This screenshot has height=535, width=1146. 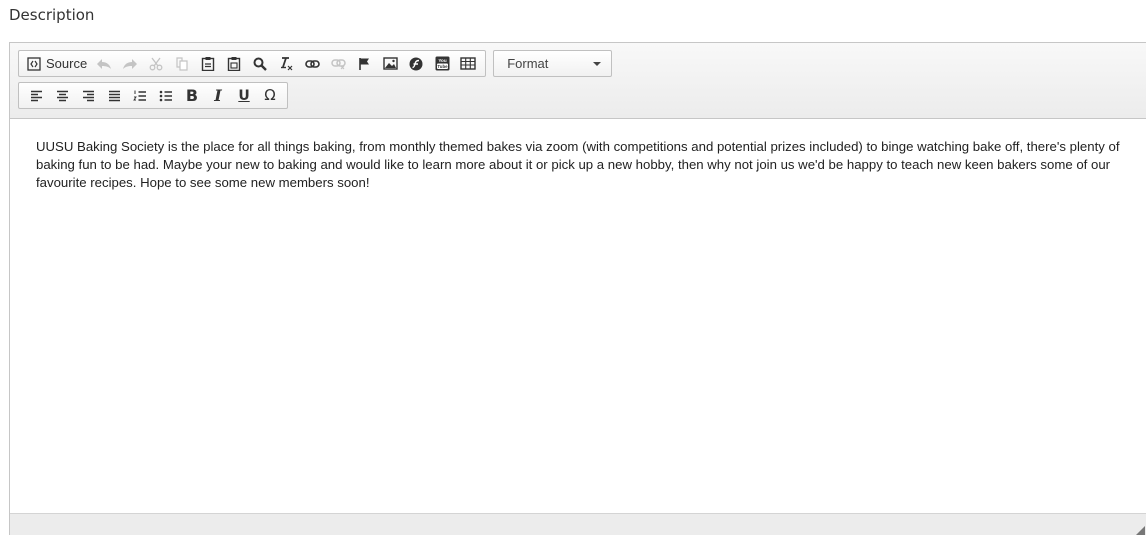 I want to click on numbered-list-button, so click(x=140, y=95).